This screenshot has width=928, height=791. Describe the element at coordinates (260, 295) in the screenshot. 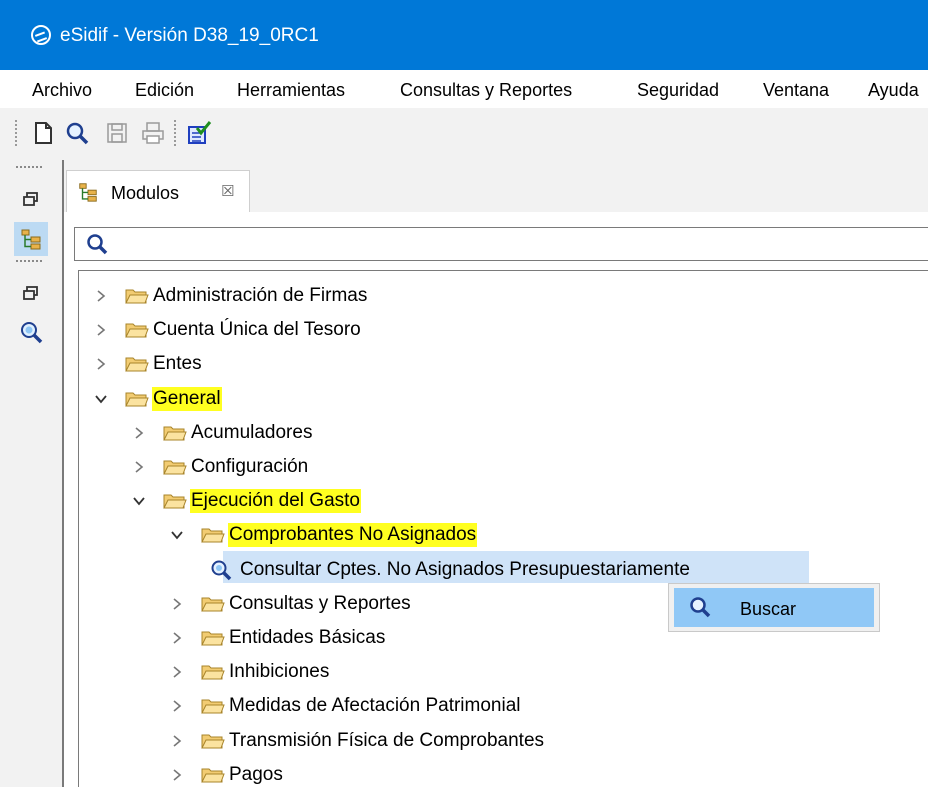

I see `tree-item-label: Administración de Firmas` at that location.